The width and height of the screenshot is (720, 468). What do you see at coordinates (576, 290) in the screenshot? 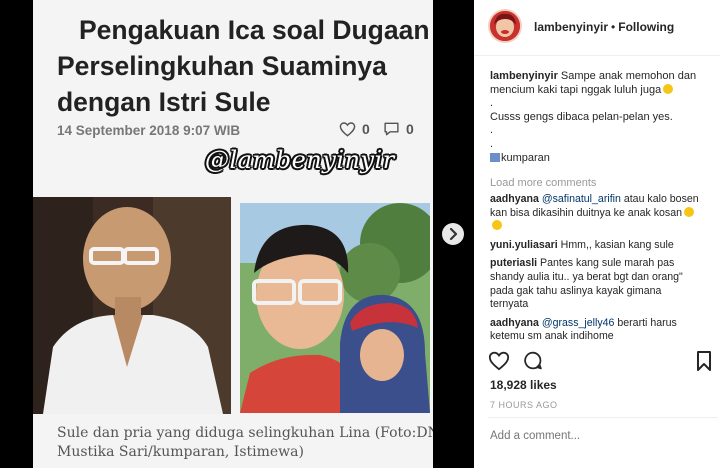
I see `comment-line: pada gak tahu aslinya kayak gimana` at bounding box center [576, 290].